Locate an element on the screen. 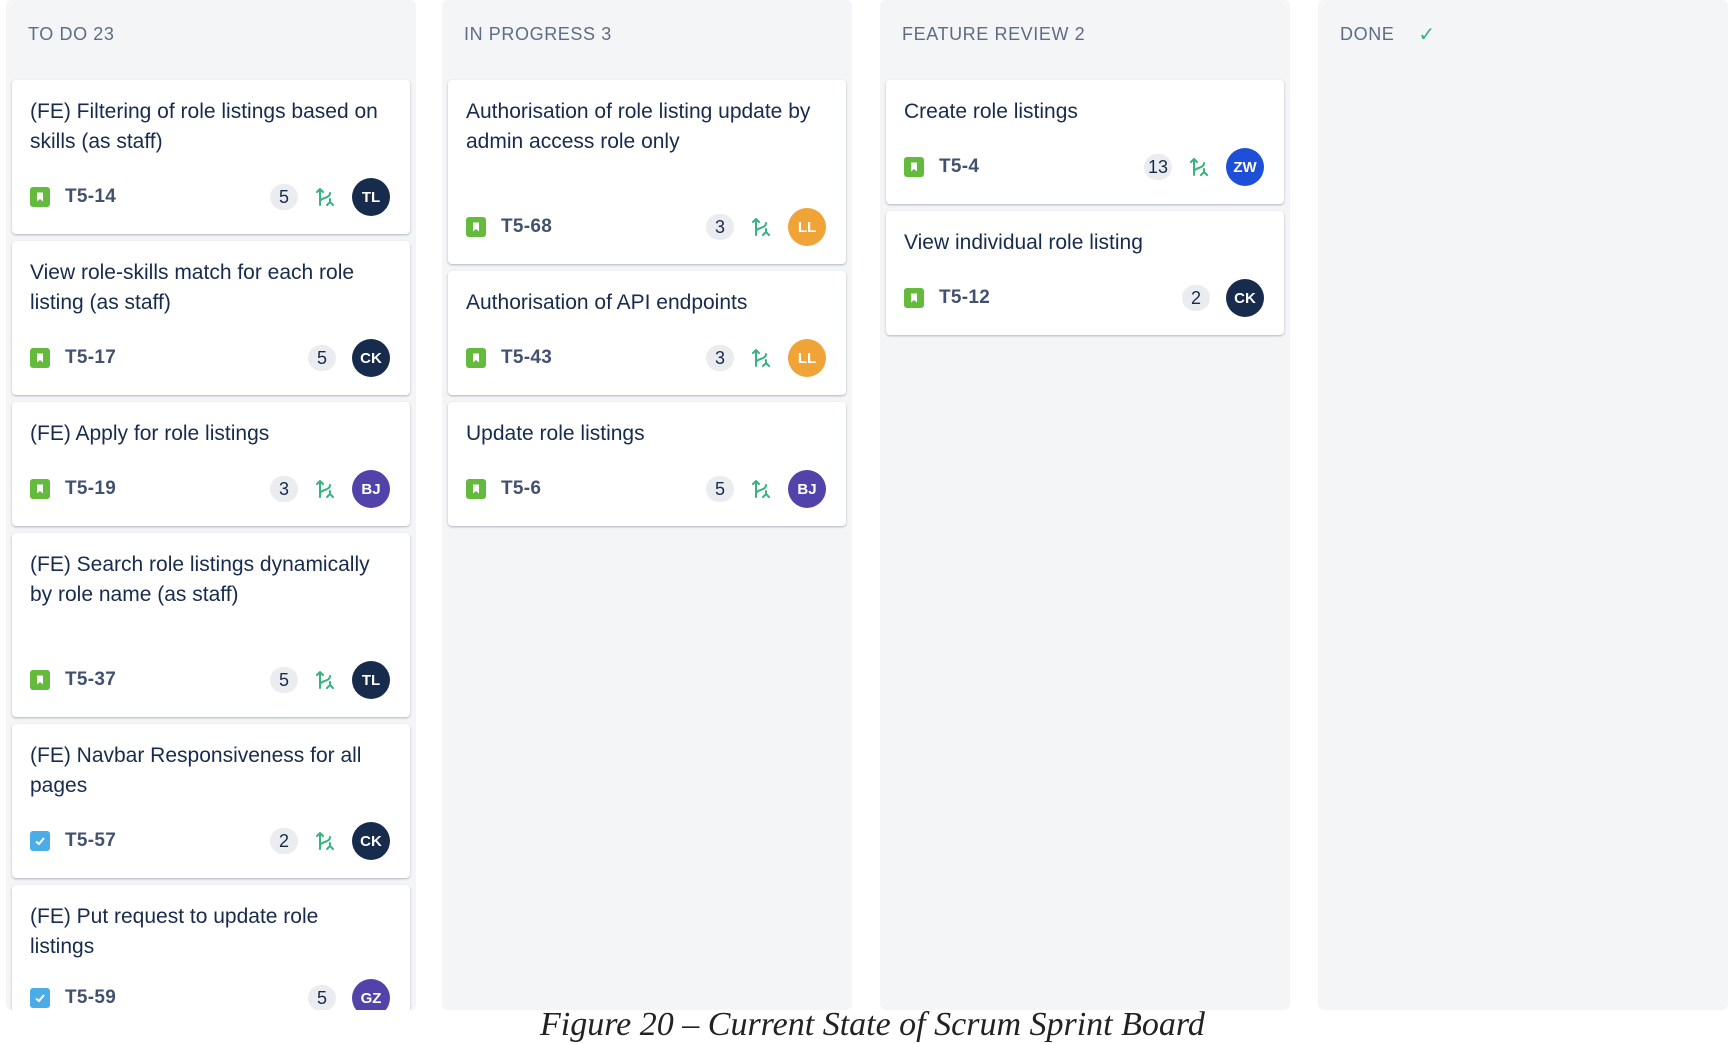  issue-key: T5-43 is located at coordinates (526, 358).